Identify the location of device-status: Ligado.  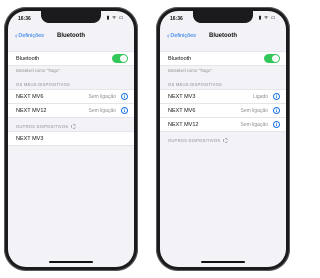
(260, 96).